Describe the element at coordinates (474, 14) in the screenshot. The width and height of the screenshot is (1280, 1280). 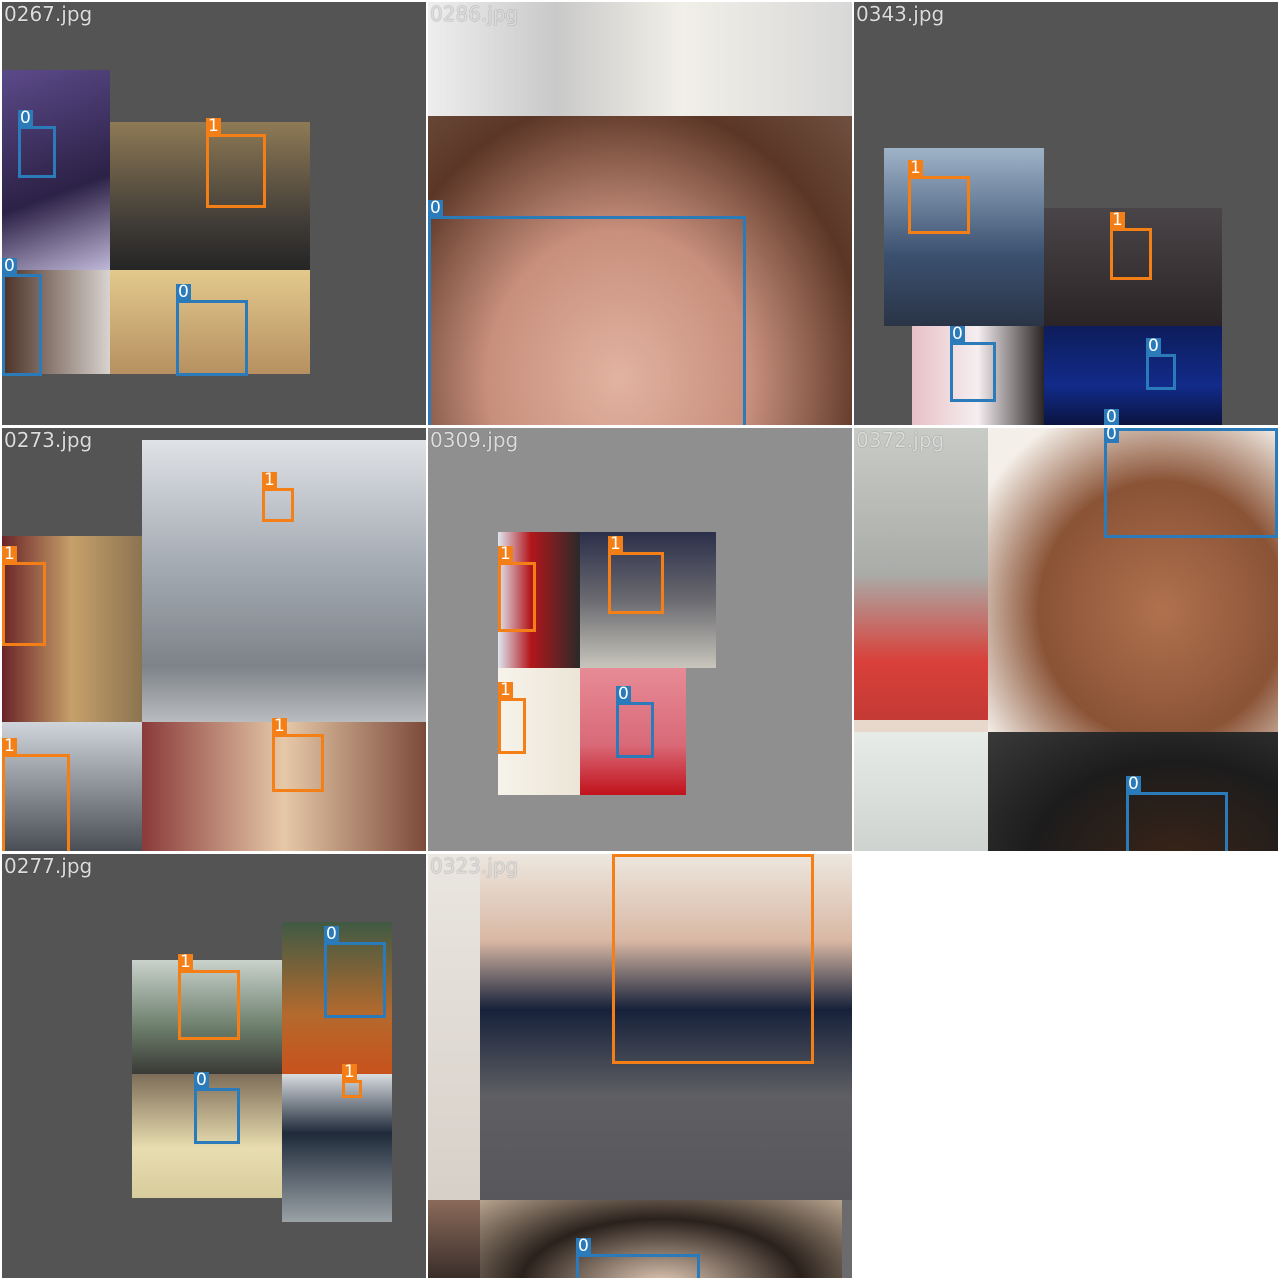
I see `tile-filename: 0286.jpg` at that location.